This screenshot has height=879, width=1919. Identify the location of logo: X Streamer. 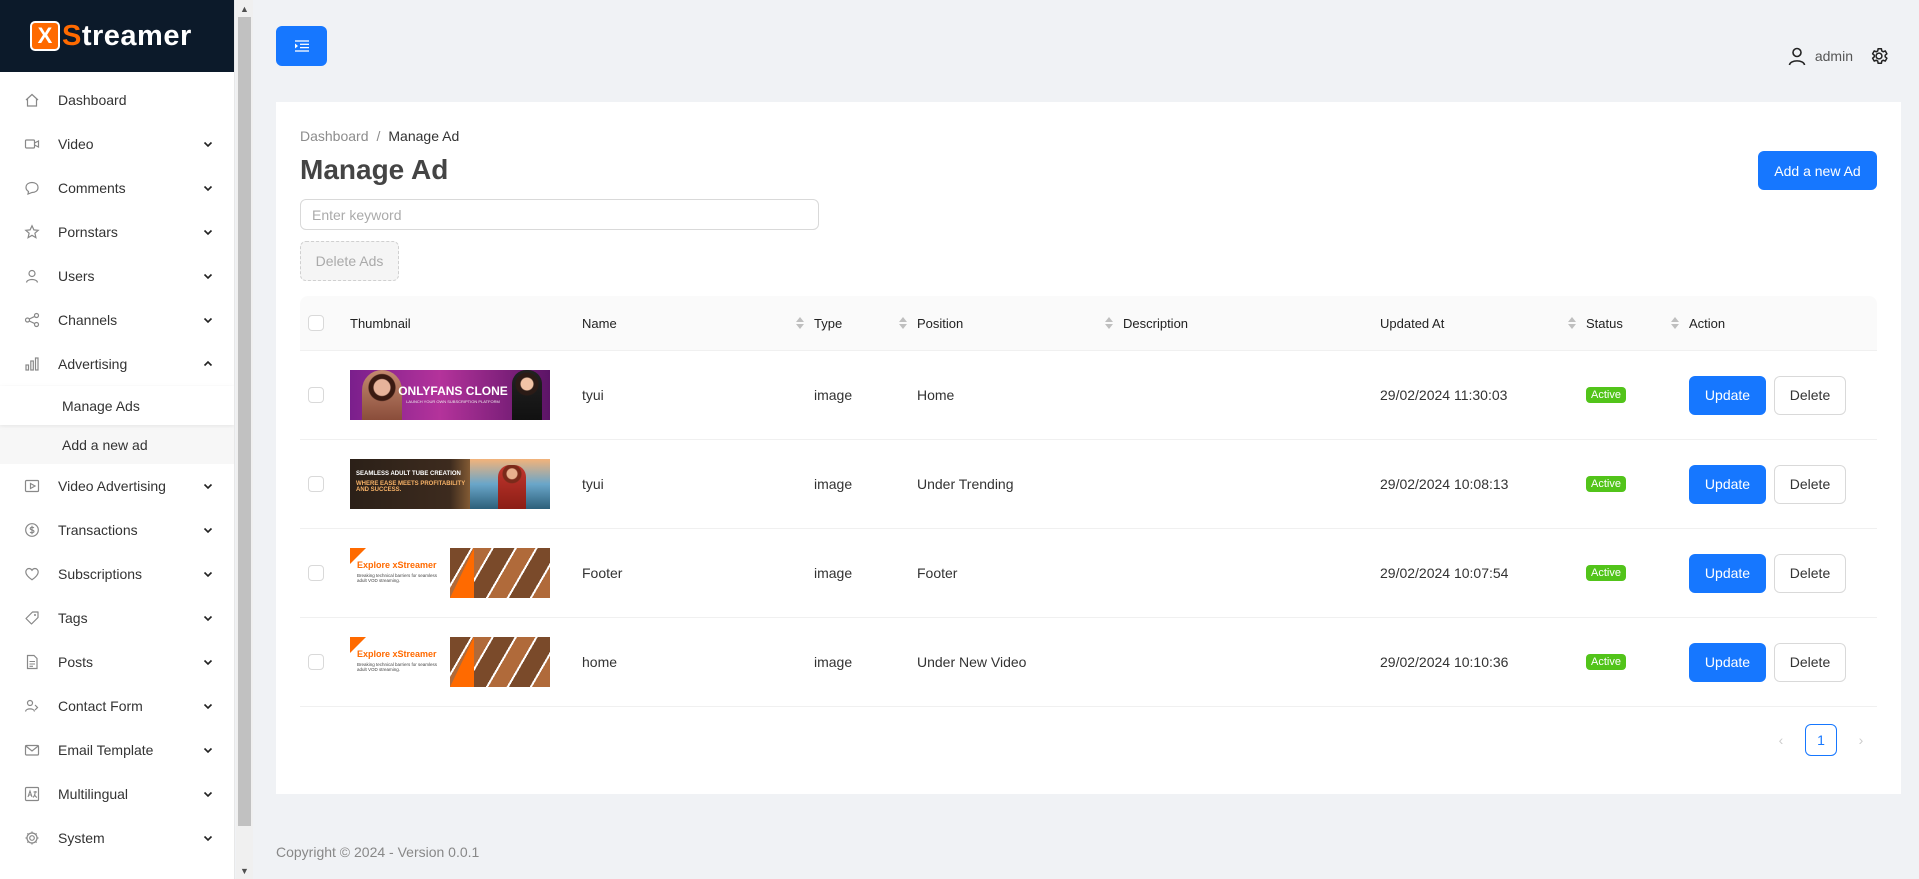
(117, 36).